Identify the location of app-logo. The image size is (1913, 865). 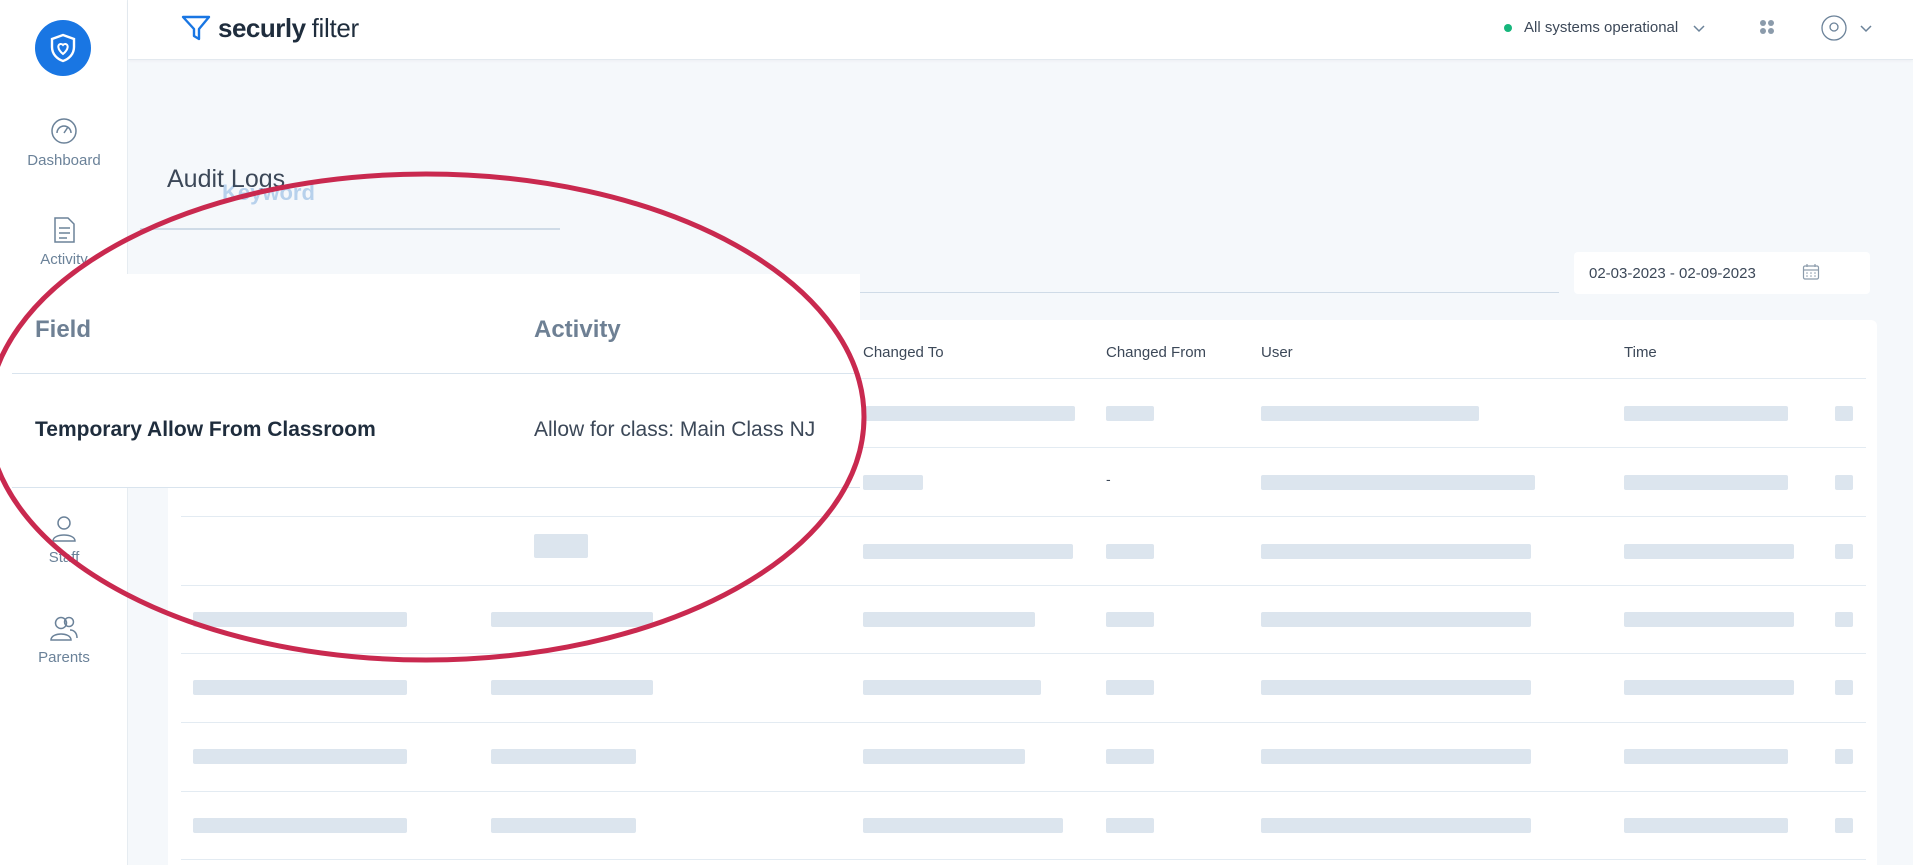
(63, 48).